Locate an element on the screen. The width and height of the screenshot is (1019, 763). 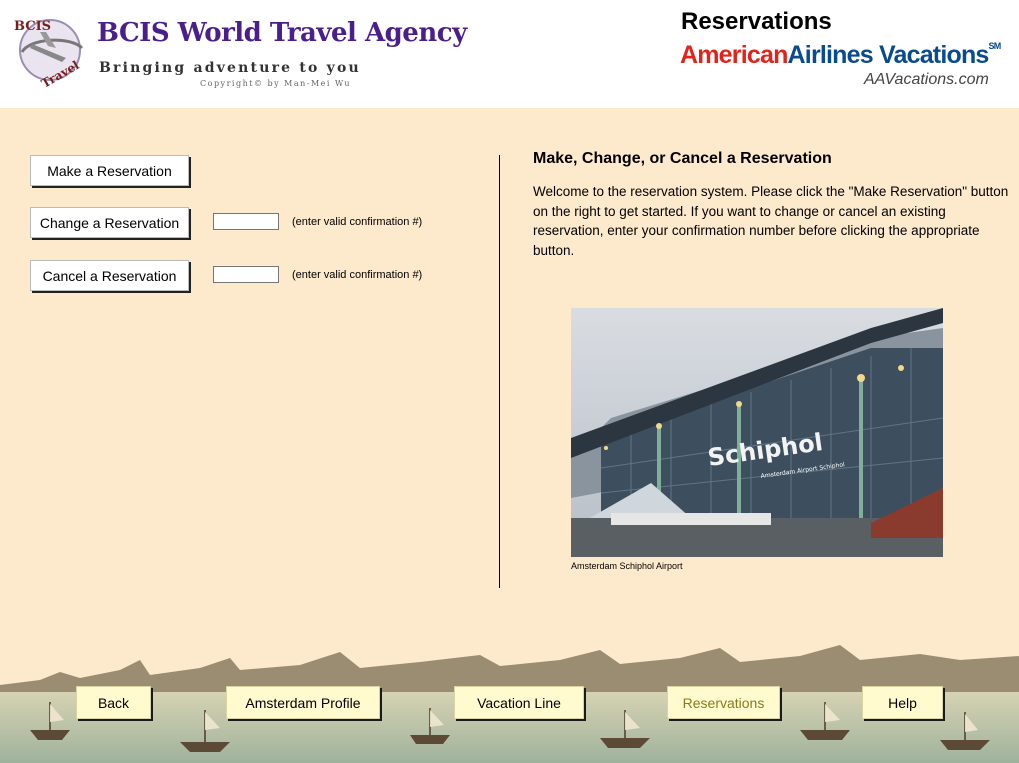
aa-vacations-logo: AmericanAirlines VacationsSM is located at coordinates (841, 55).